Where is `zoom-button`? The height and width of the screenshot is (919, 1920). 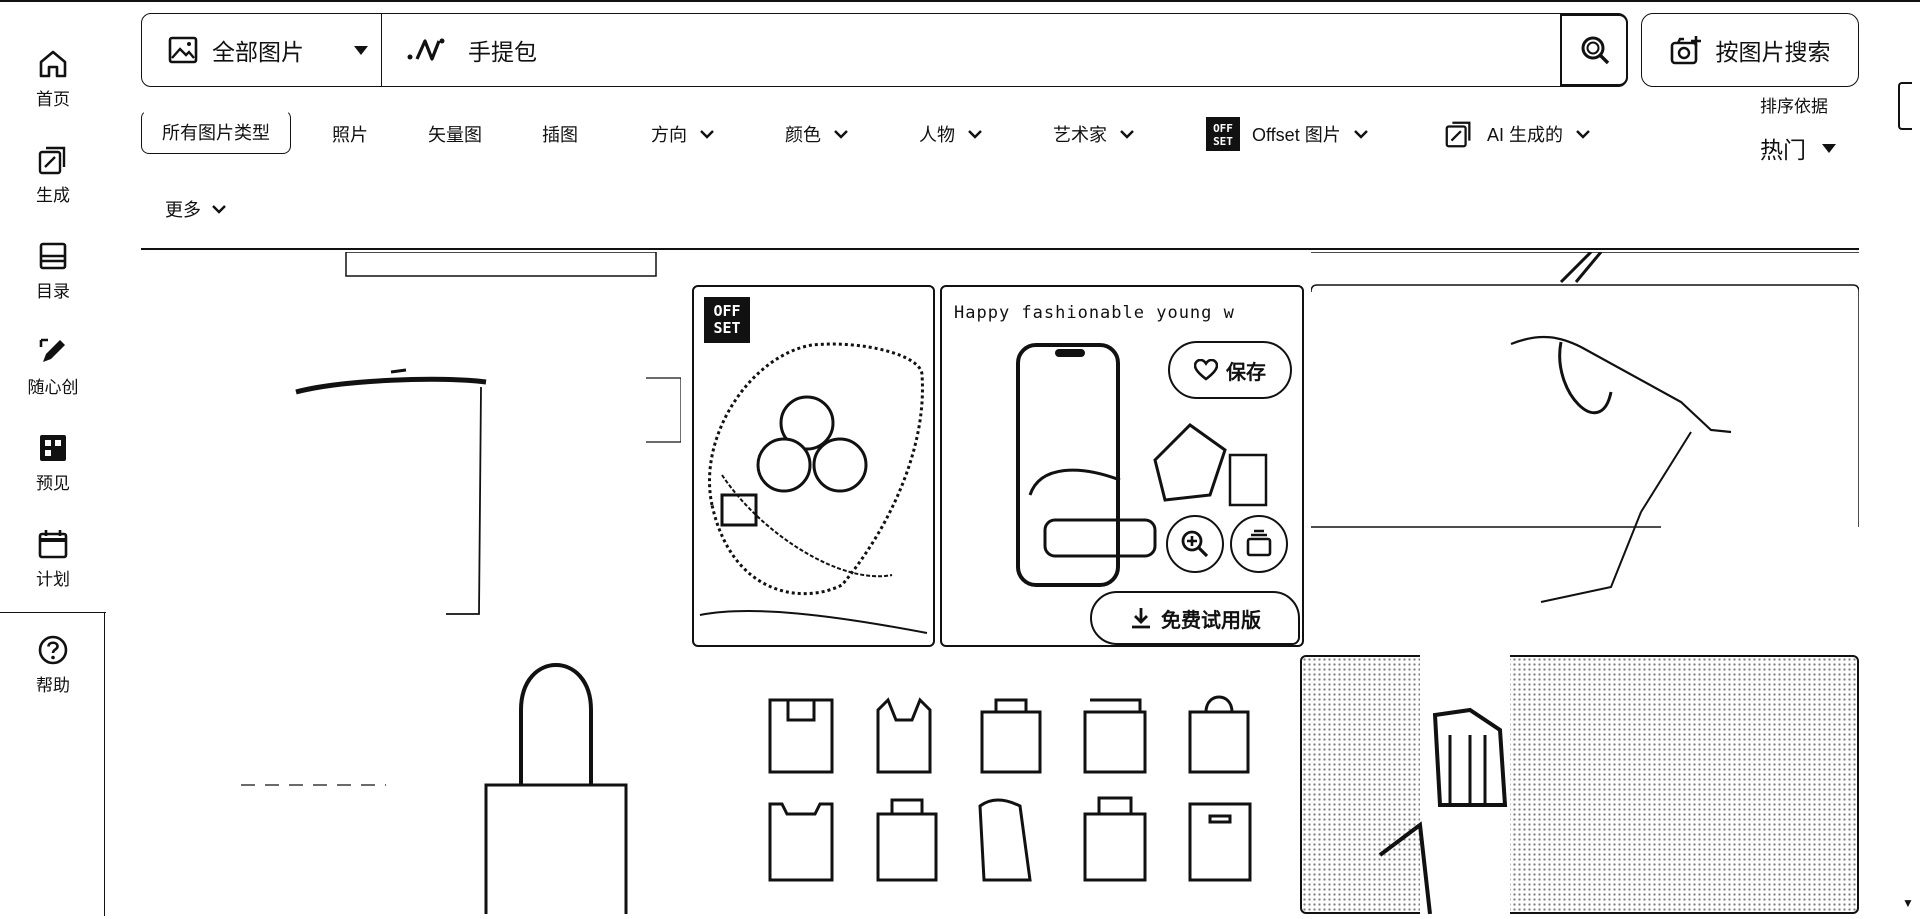
zoom-button is located at coordinates (1195, 544).